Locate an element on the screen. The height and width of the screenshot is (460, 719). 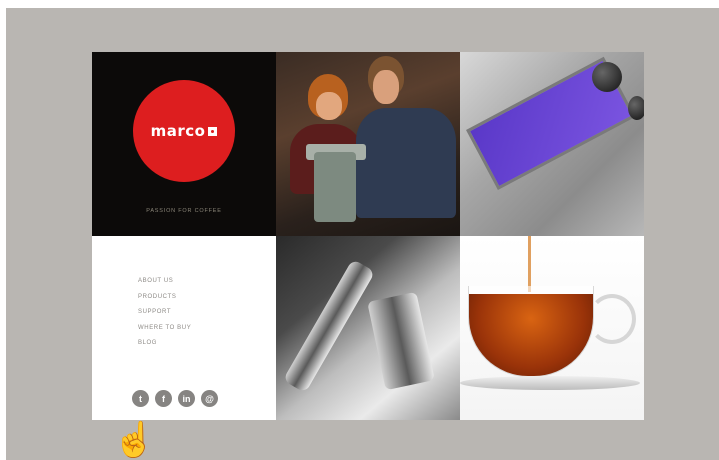
logo-text: marco is located at coordinates (178, 131).